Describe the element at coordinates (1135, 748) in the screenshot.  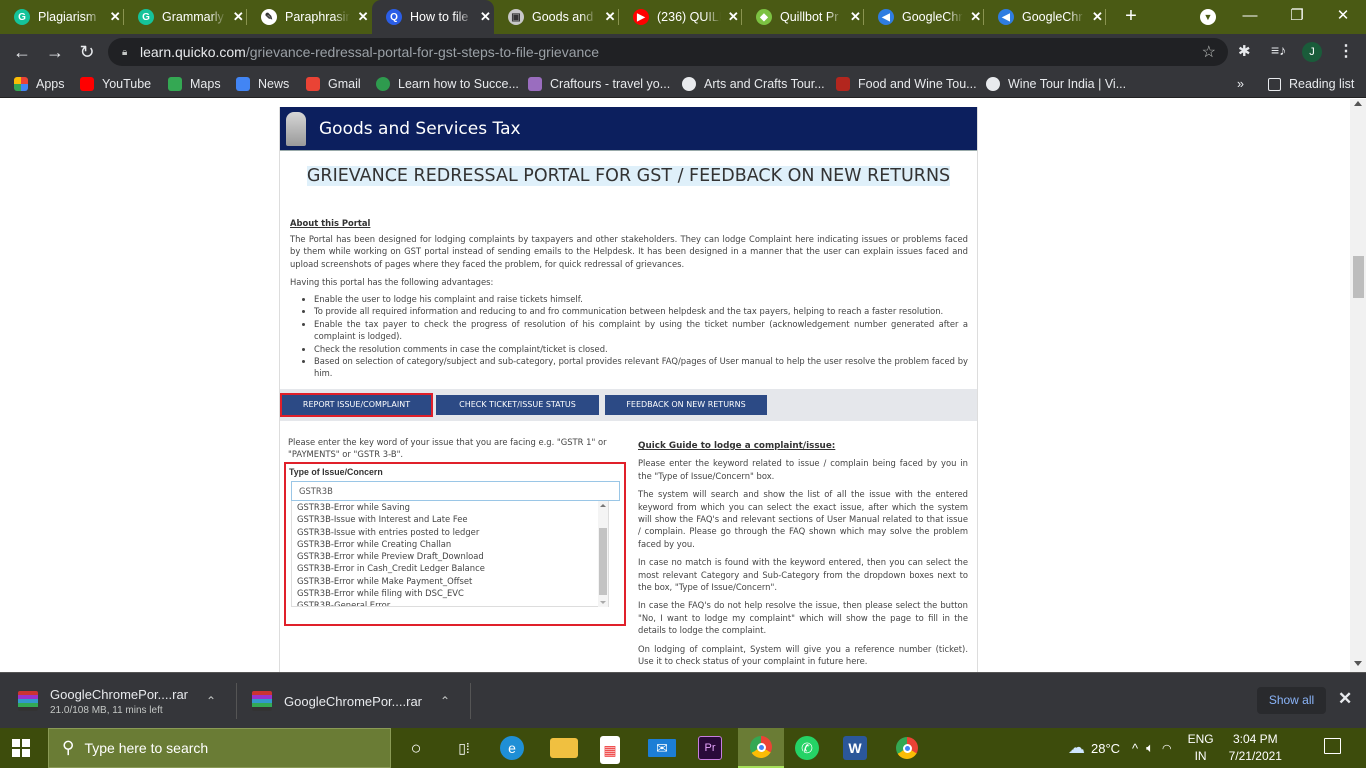
I see `show-hidden-icons-chevron: ^` at that location.